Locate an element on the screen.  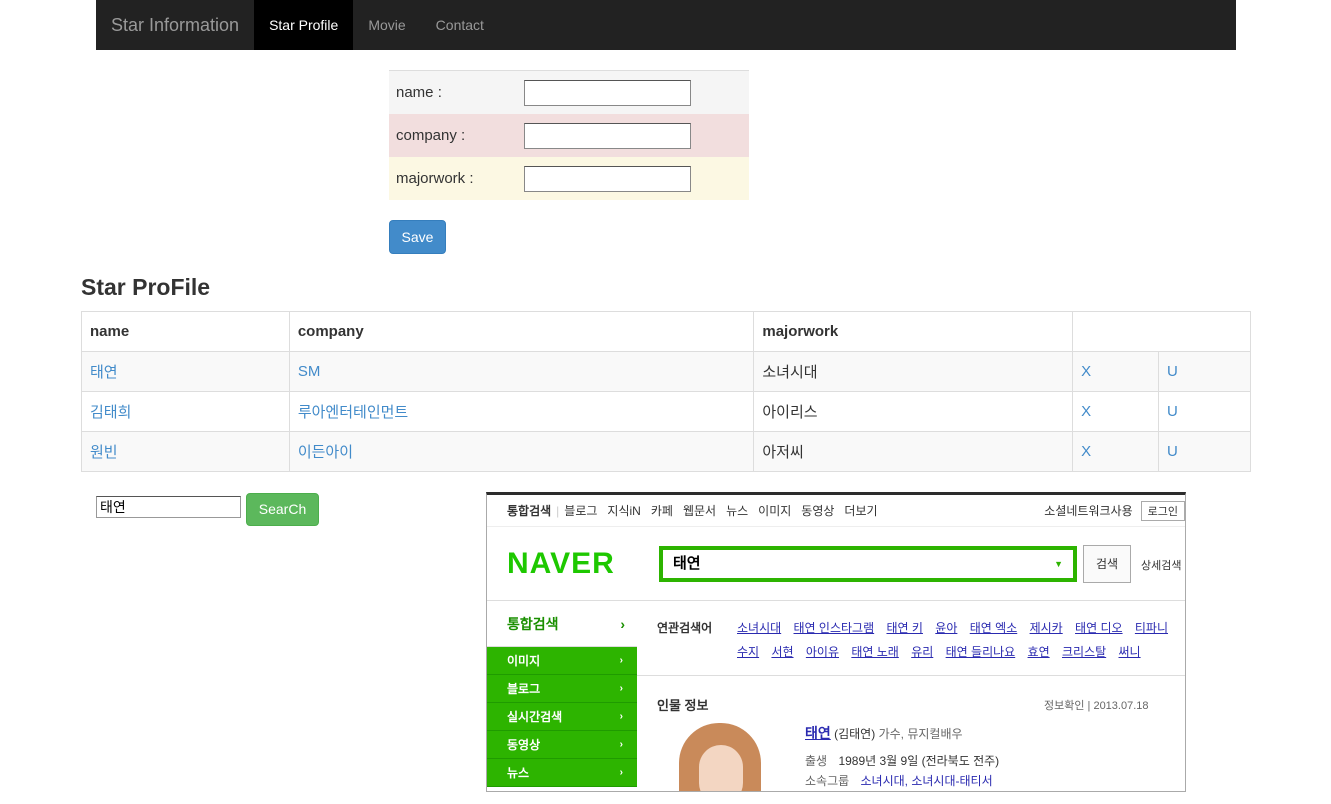
naver-header: NAVER 태연 ▼ 검색 상세검색 is located at coordinates (836, 564).